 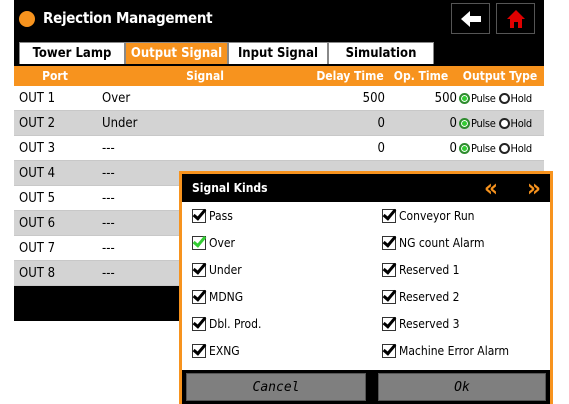 I want to click on status-dot-icon, so click(x=27, y=19).